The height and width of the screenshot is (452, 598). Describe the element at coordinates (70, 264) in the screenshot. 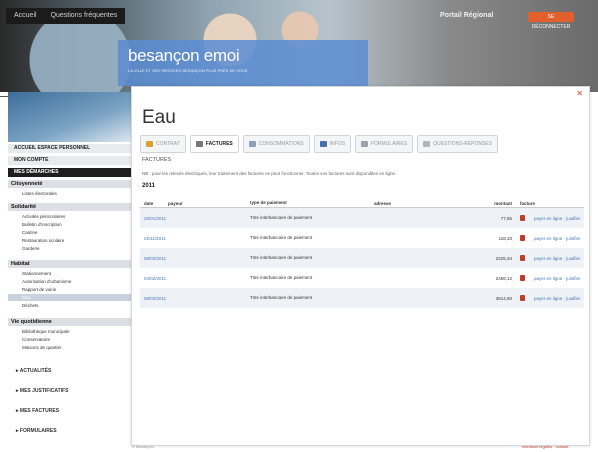

I see `sidebar-section-habitat: Habitat` at that location.